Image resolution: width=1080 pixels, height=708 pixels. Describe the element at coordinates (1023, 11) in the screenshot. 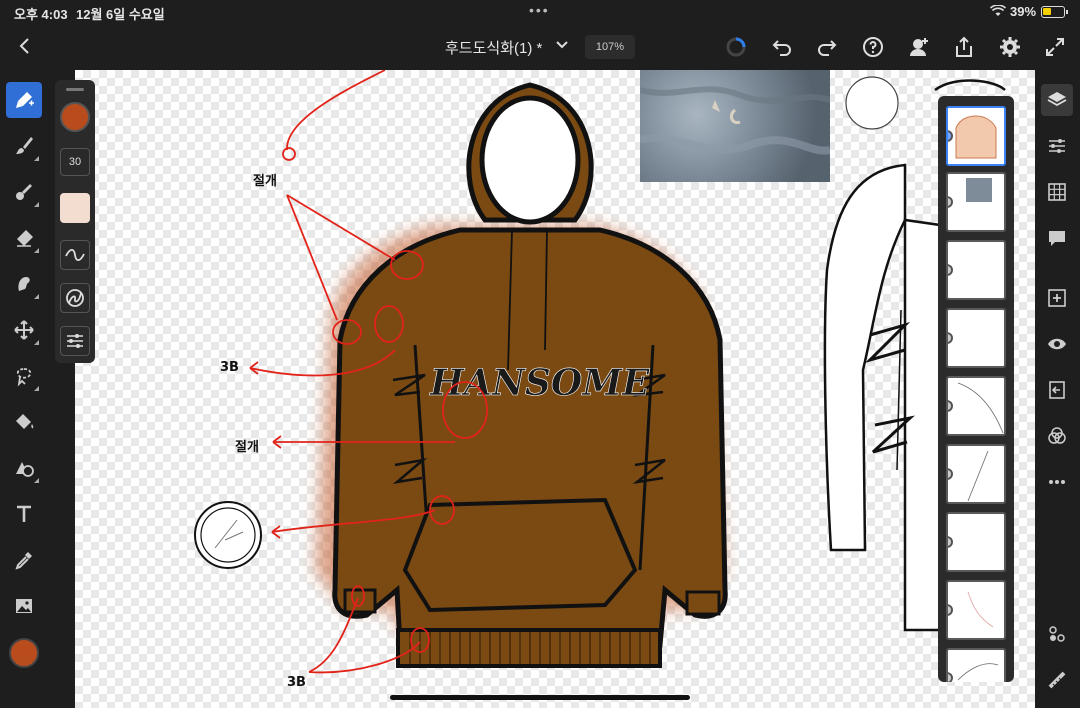

I see `battery-percent: 39%` at that location.